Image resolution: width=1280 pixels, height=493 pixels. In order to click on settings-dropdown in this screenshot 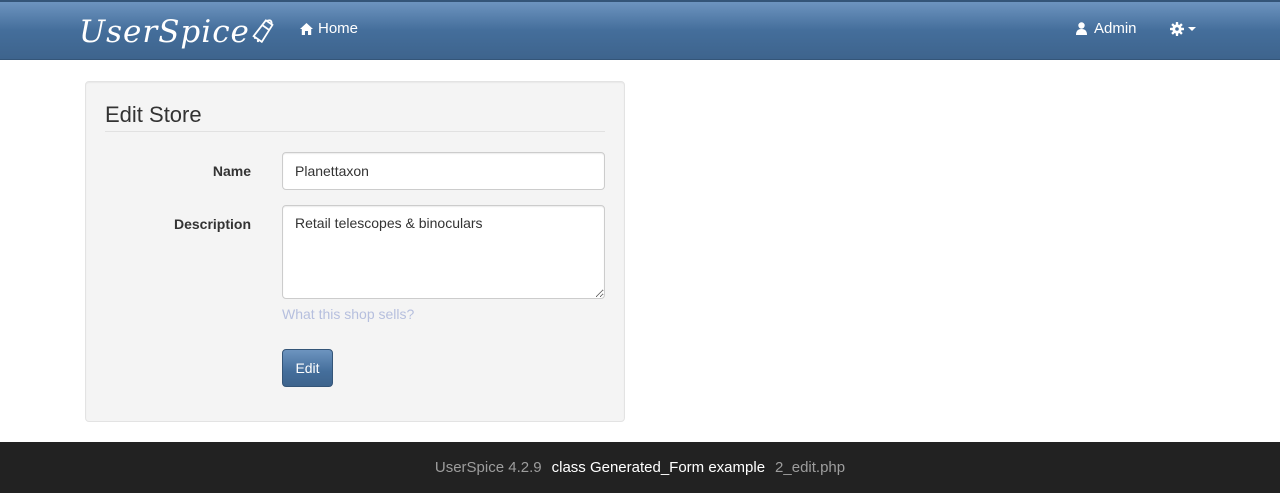, I will do `click(1183, 29)`.